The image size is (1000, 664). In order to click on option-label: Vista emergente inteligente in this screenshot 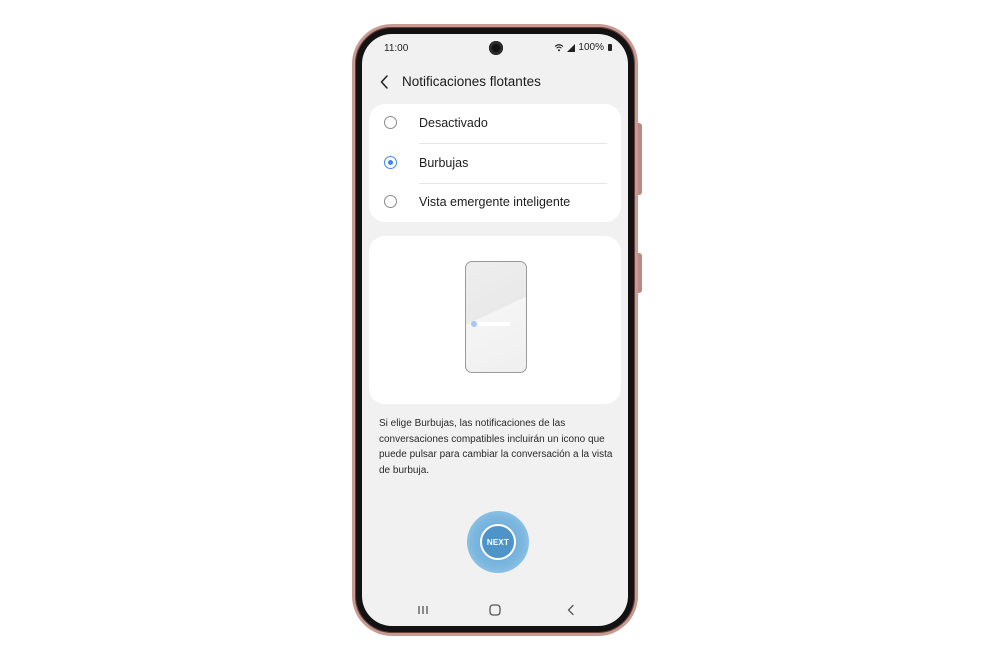, I will do `click(495, 202)`.